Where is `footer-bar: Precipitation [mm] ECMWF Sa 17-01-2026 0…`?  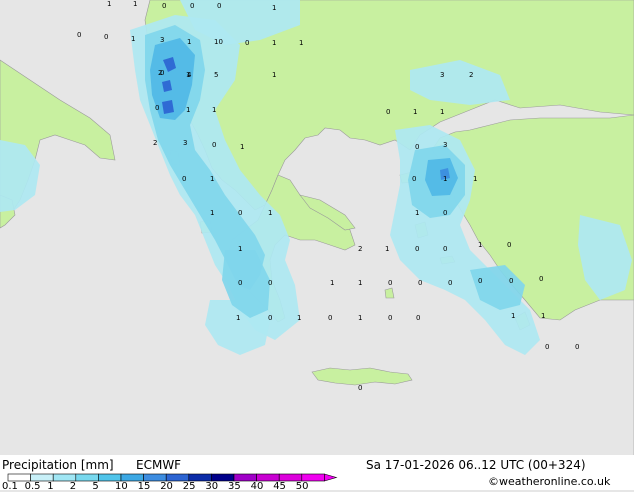 footer-bar: Precipitation [mm] ECMWF Sa 17-01-2026 0… is located at coordinates (317, 473).